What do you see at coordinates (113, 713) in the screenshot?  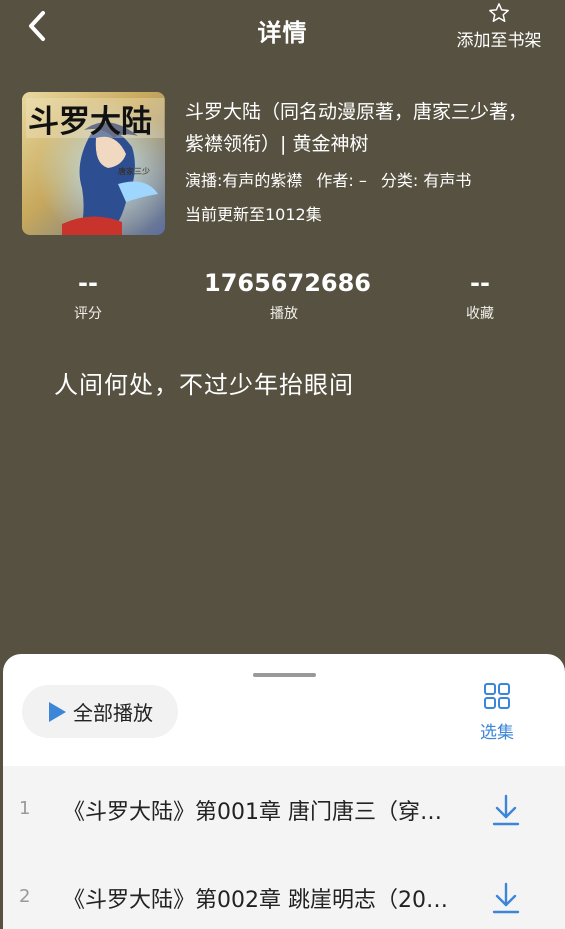 I see `play-all-label: 全部播放` at bounding box center [113, 713].